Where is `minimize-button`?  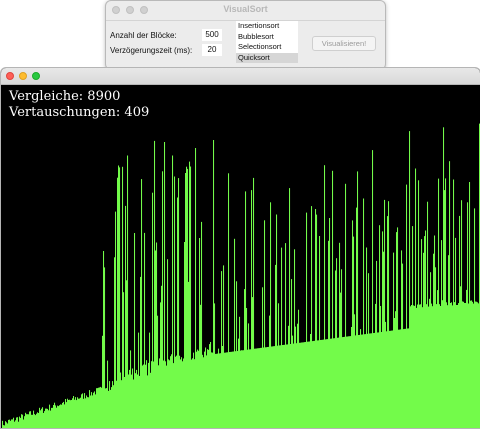
minimize-button is located at coordinates (23, 76).